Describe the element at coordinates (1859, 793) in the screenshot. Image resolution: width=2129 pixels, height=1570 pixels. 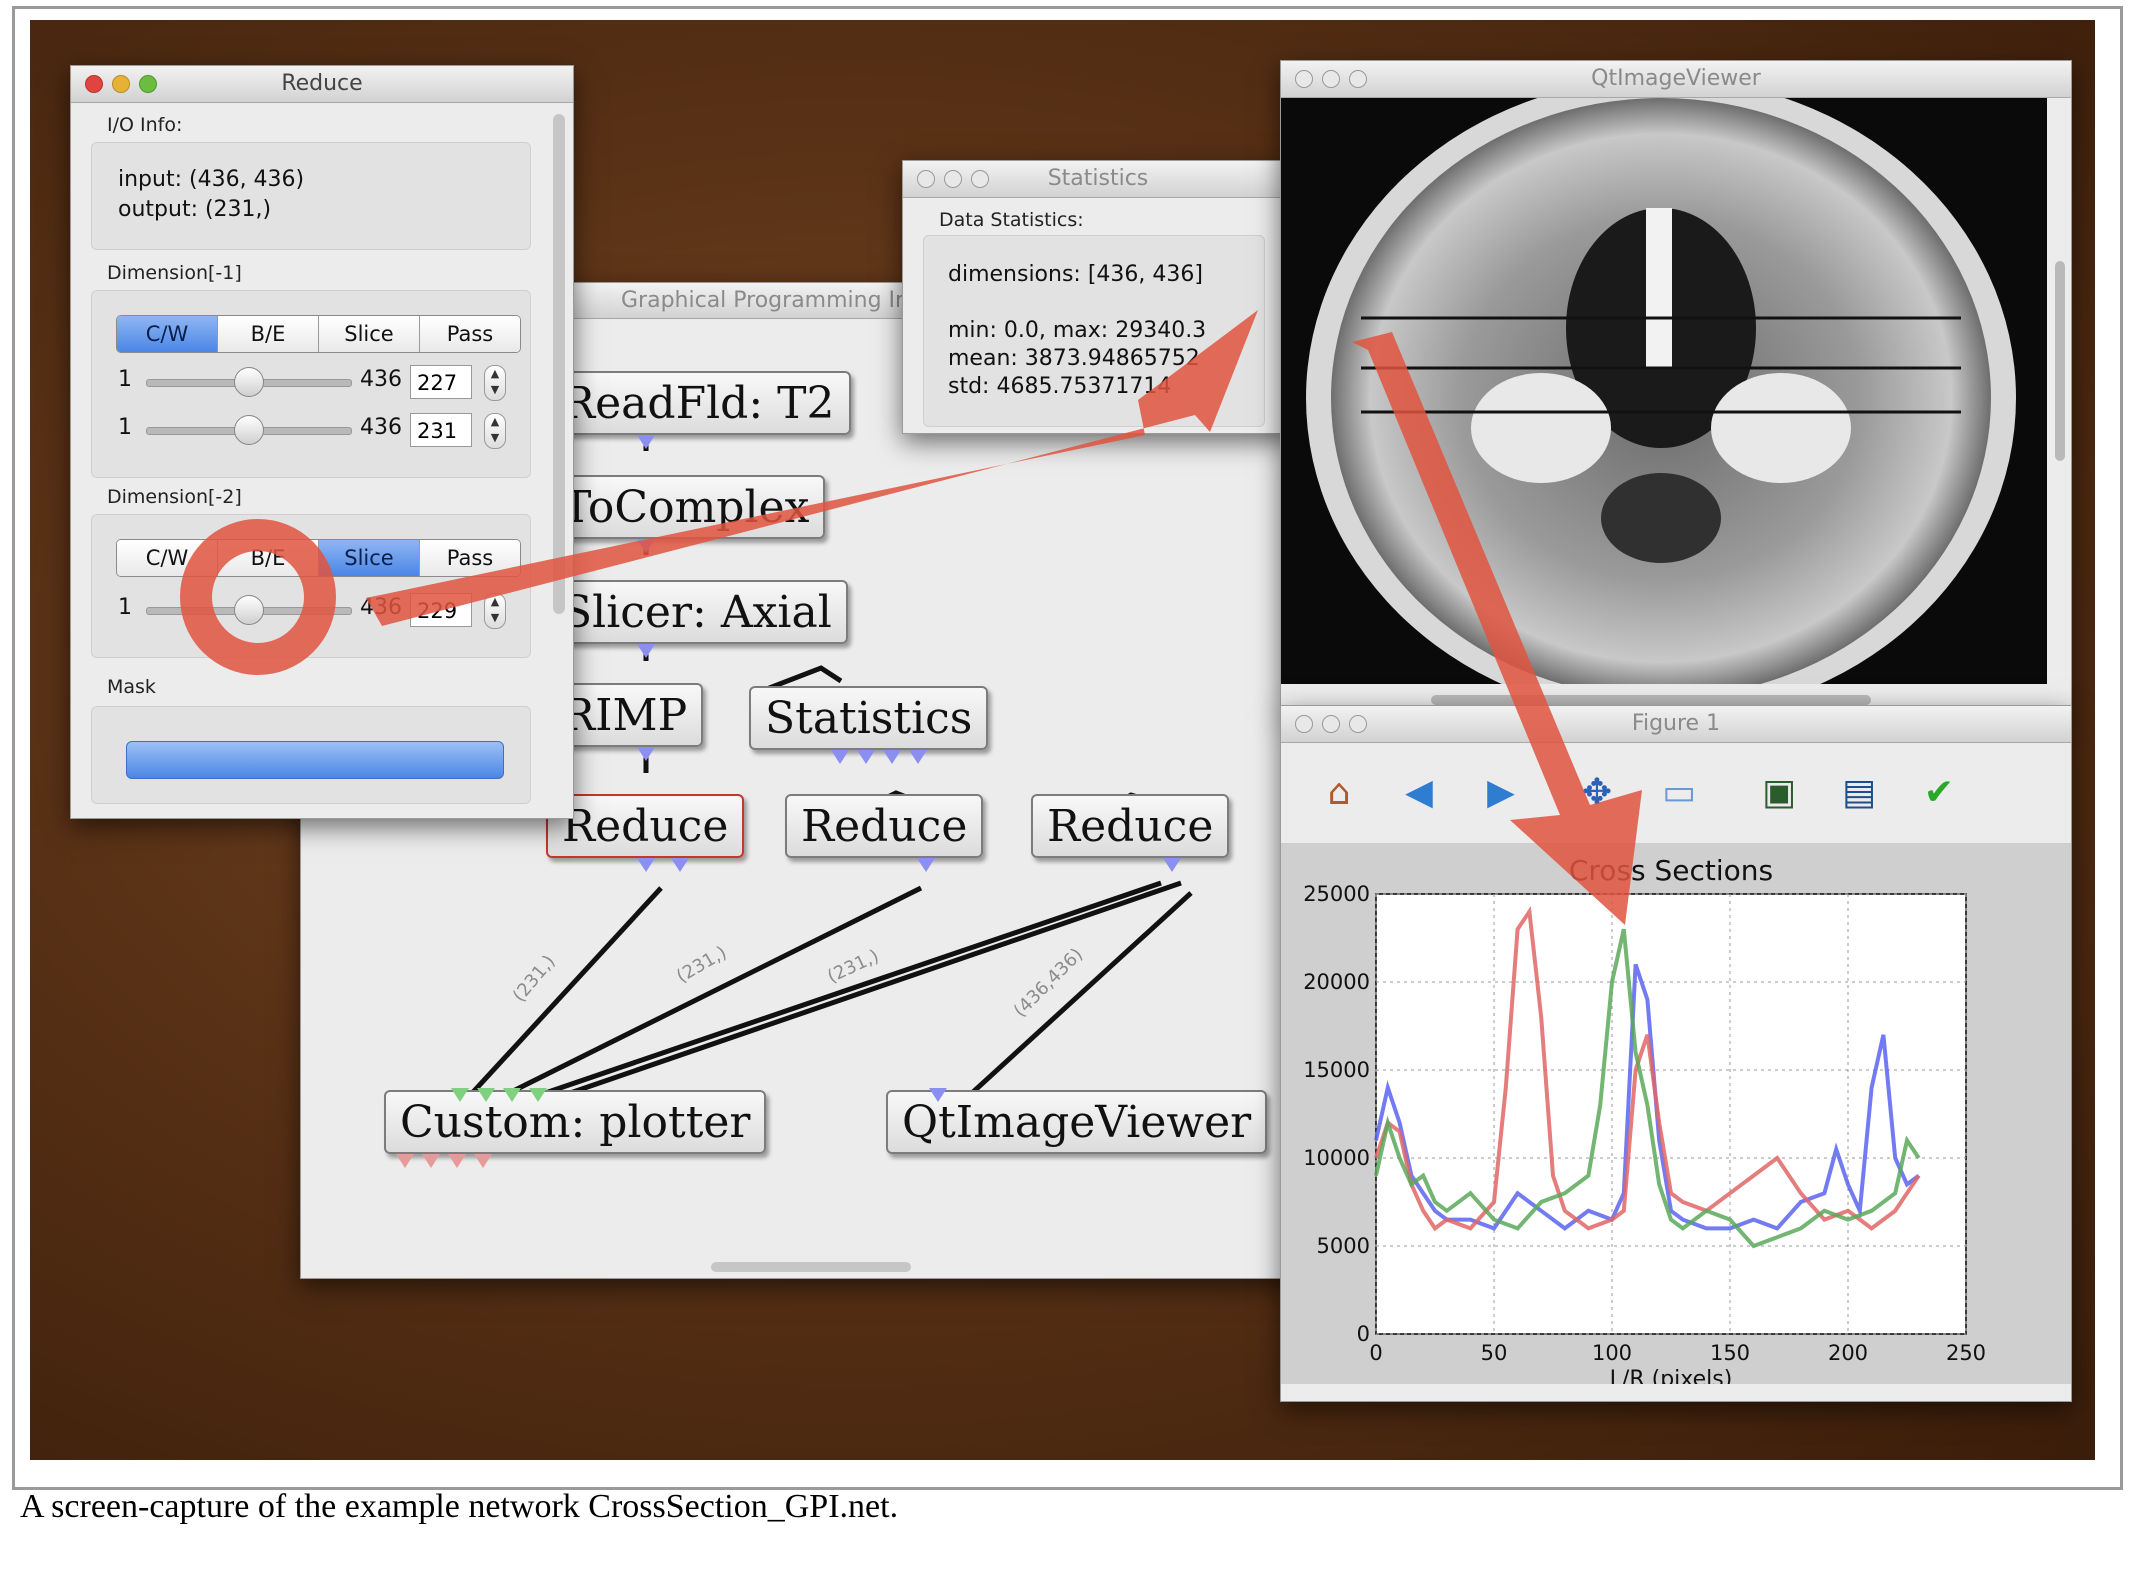
I see `save-icon: ▤` at that location.